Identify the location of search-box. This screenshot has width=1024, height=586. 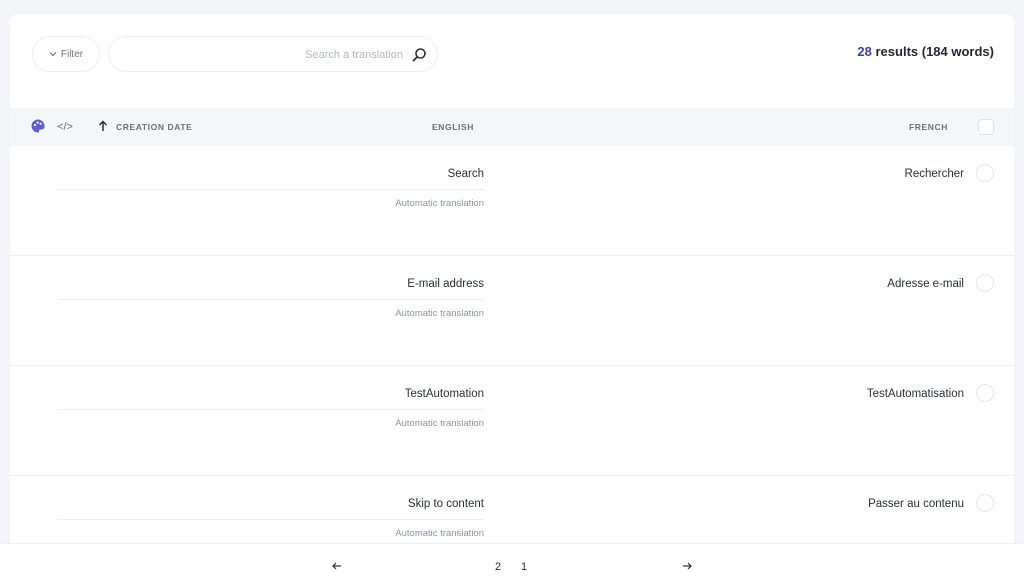
(273, 54).